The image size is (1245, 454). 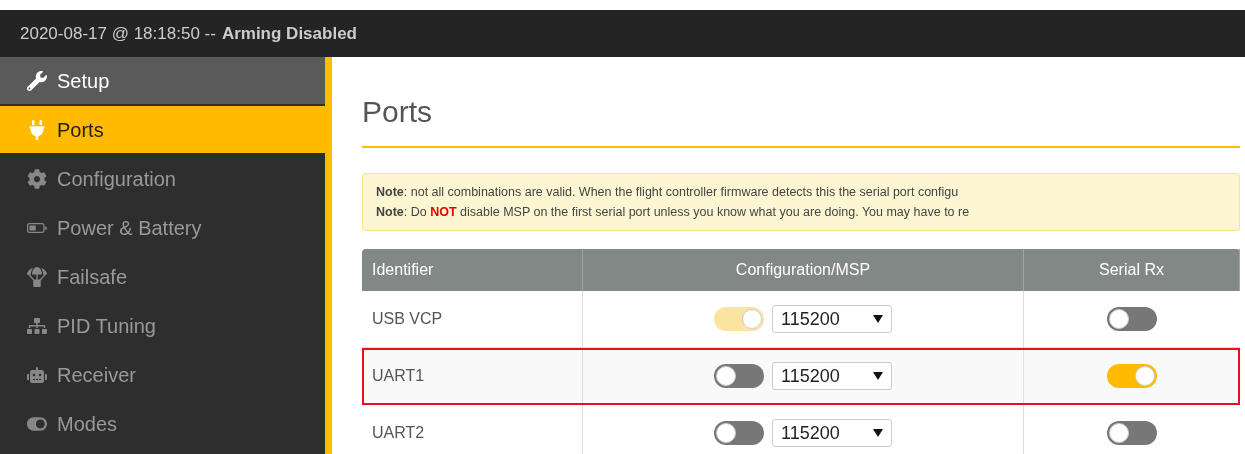 I want to click on note-text: Note: not all combinations are valid. When the flight controller firmware detects this the serial port configu, so click(x=668, y=192).